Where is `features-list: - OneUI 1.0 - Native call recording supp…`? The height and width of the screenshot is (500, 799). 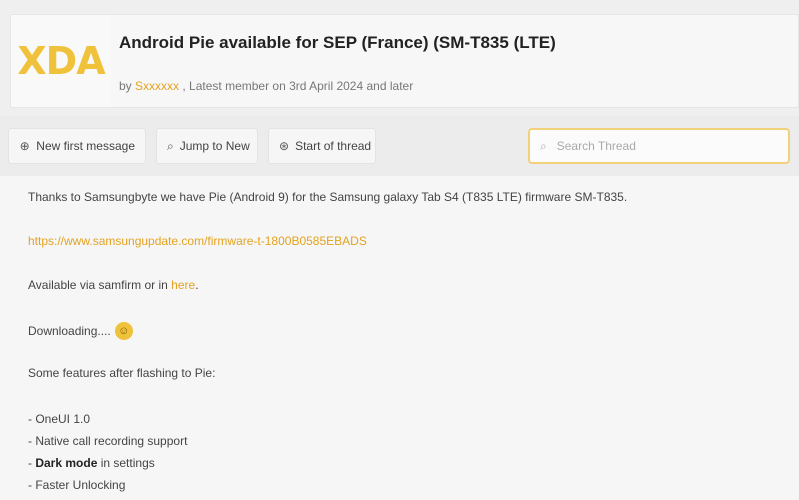
features-list: - OneUI 1.0 - Native call recording supp… is located at coordinates (107, 452).